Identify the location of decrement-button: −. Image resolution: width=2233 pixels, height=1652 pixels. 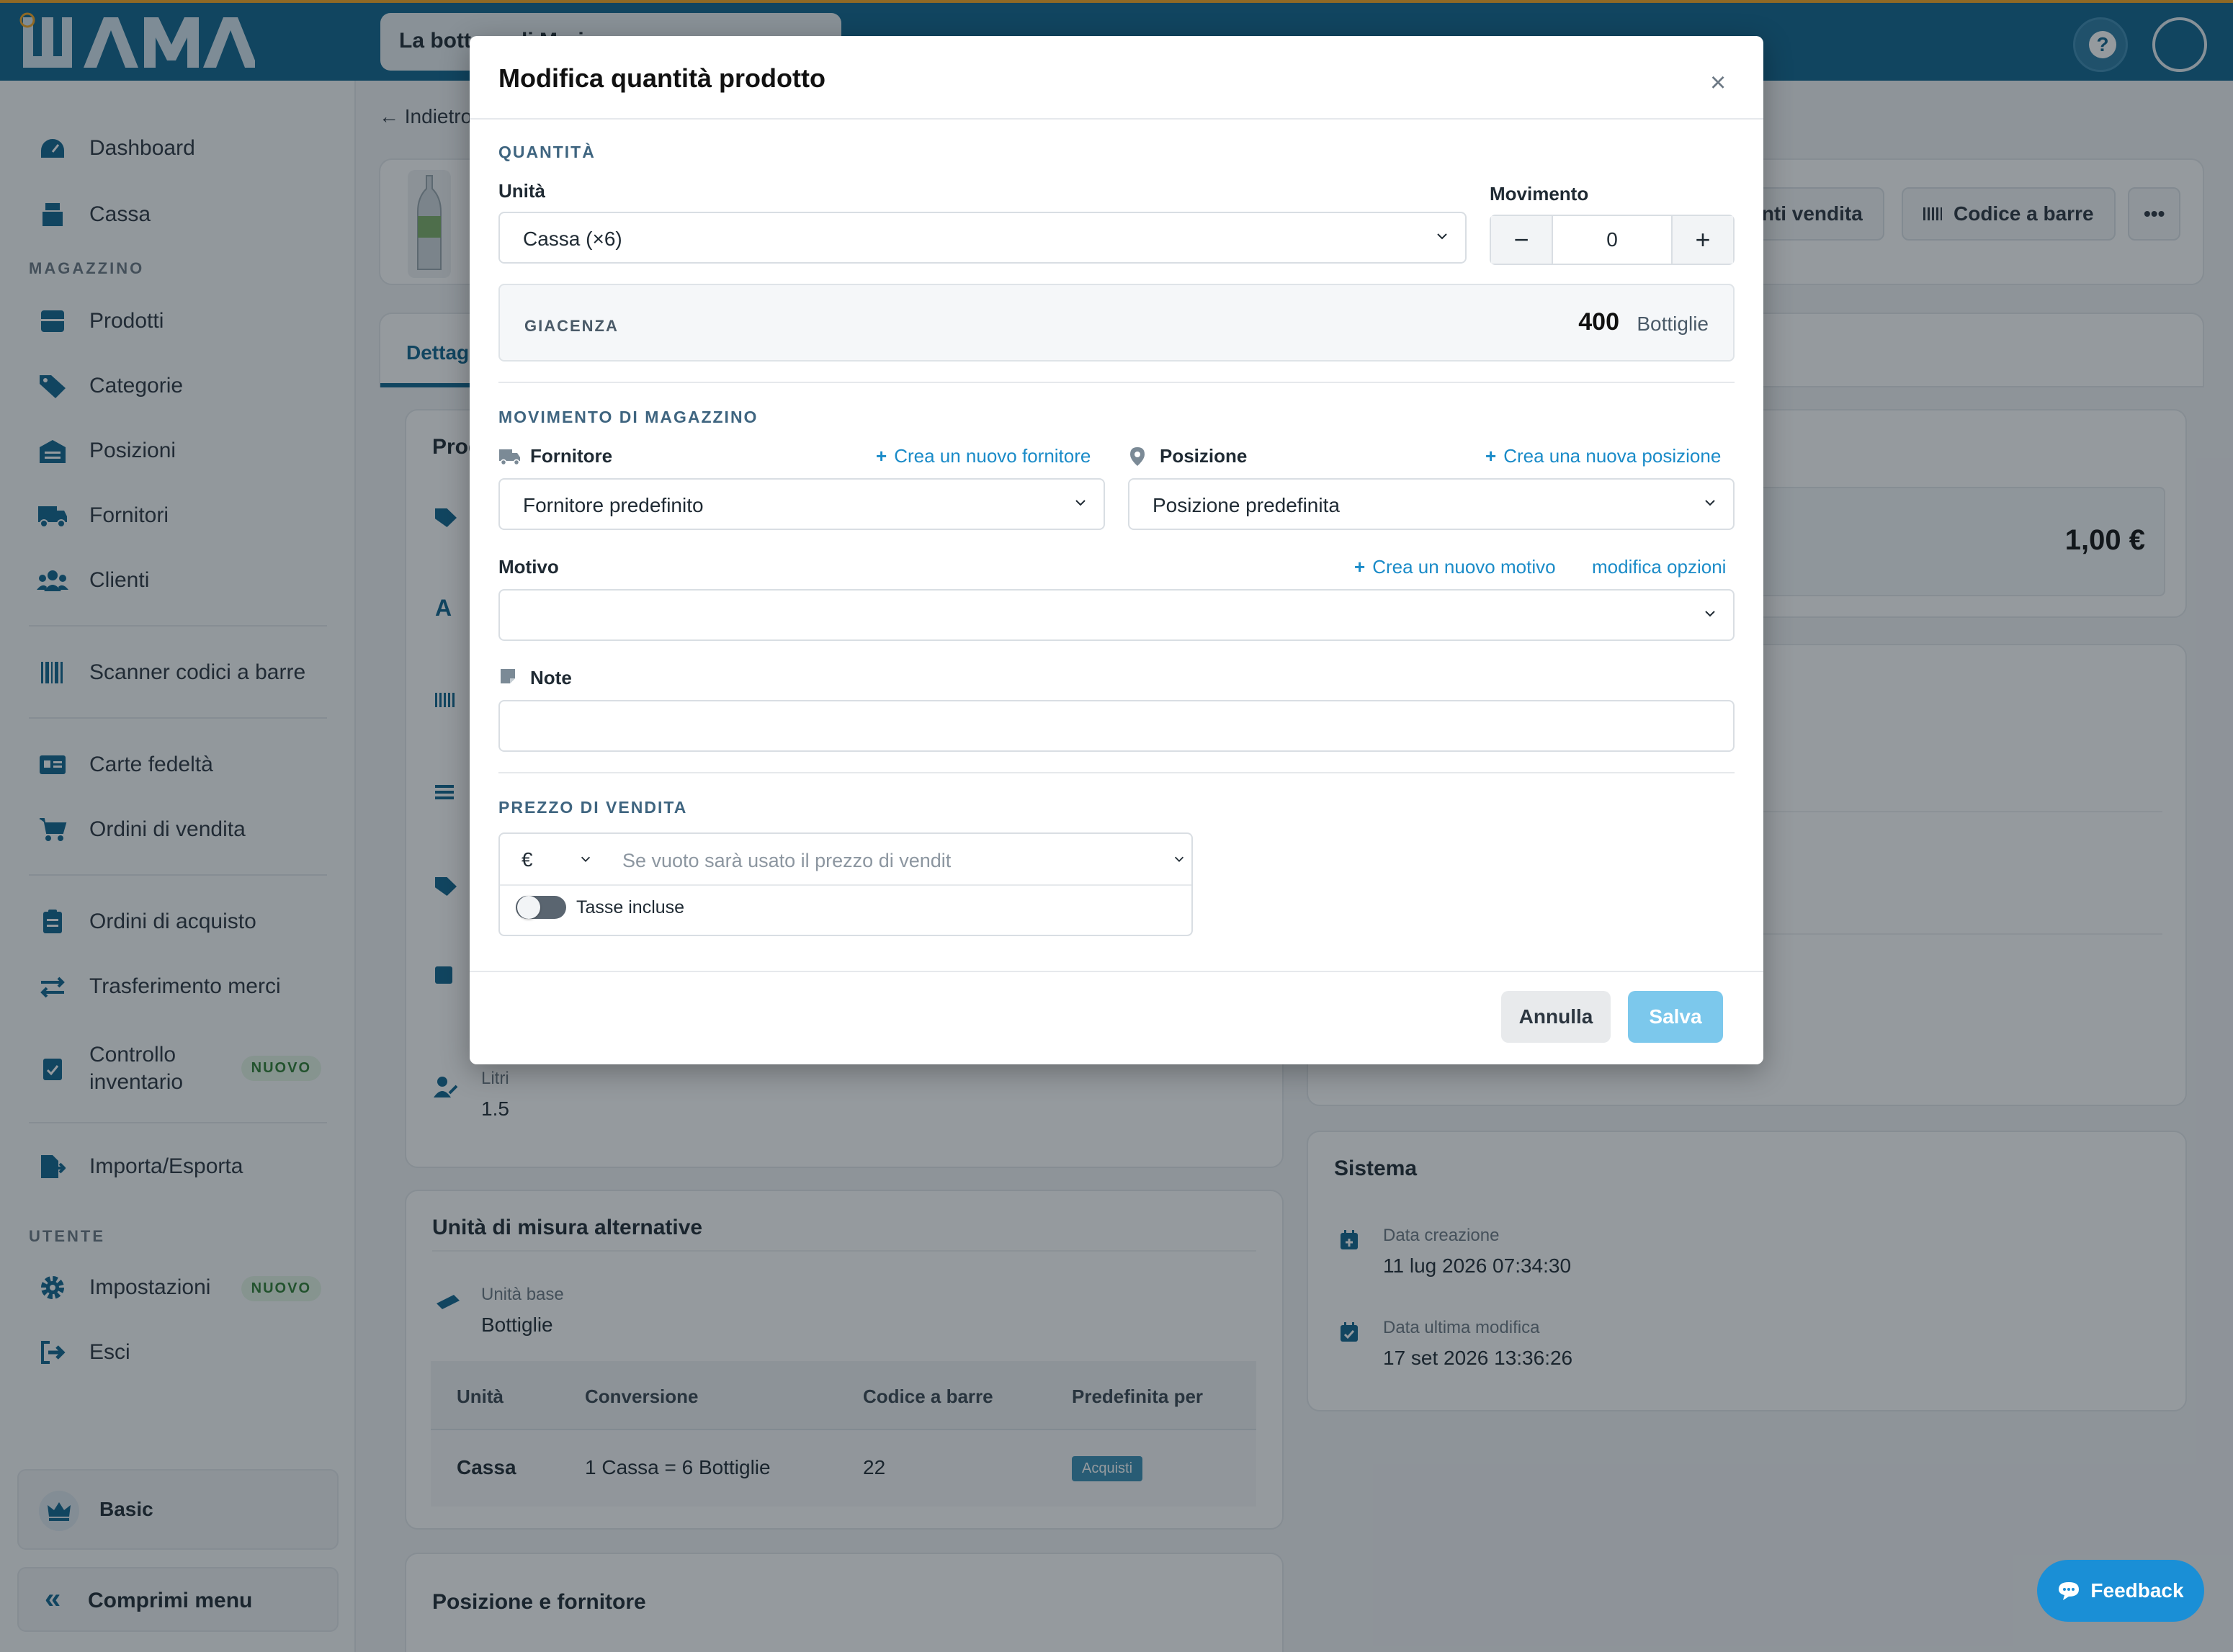
(1521, 240).